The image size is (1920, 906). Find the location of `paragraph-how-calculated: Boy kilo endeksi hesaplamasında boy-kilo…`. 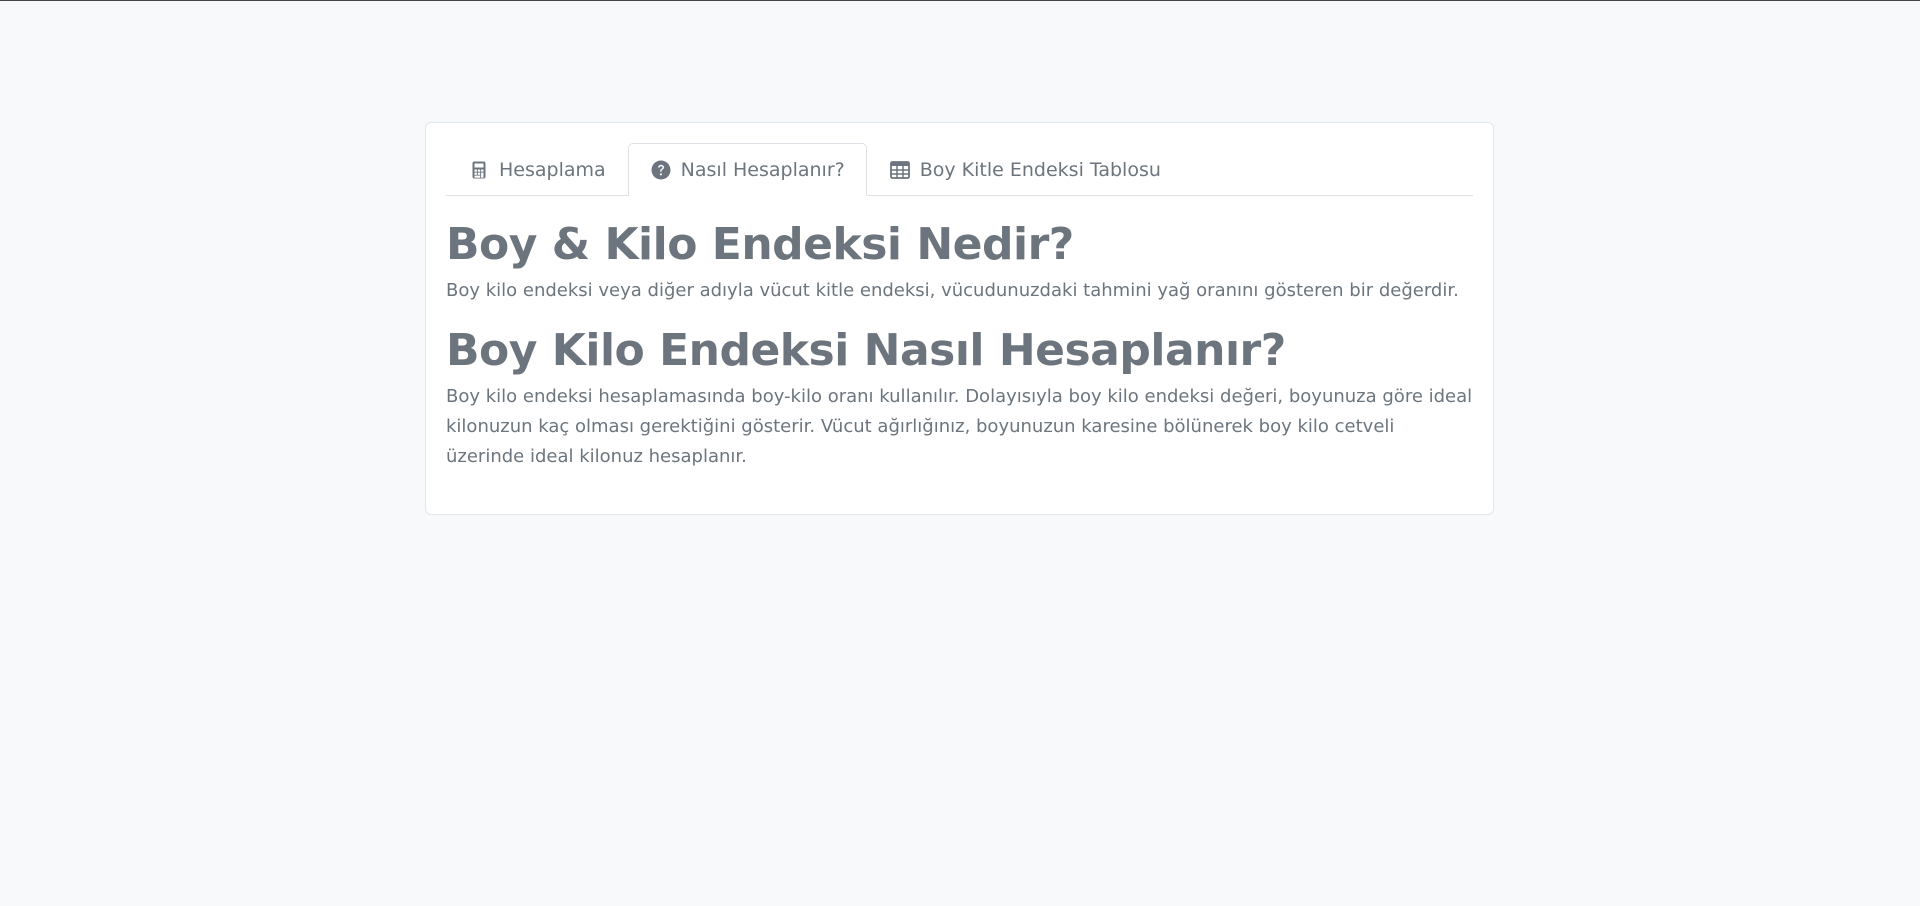

paragraph-how-calculated: Boy kilo endeksi hesaplamasında boy-kilo… is located at coordinates (959, 426).